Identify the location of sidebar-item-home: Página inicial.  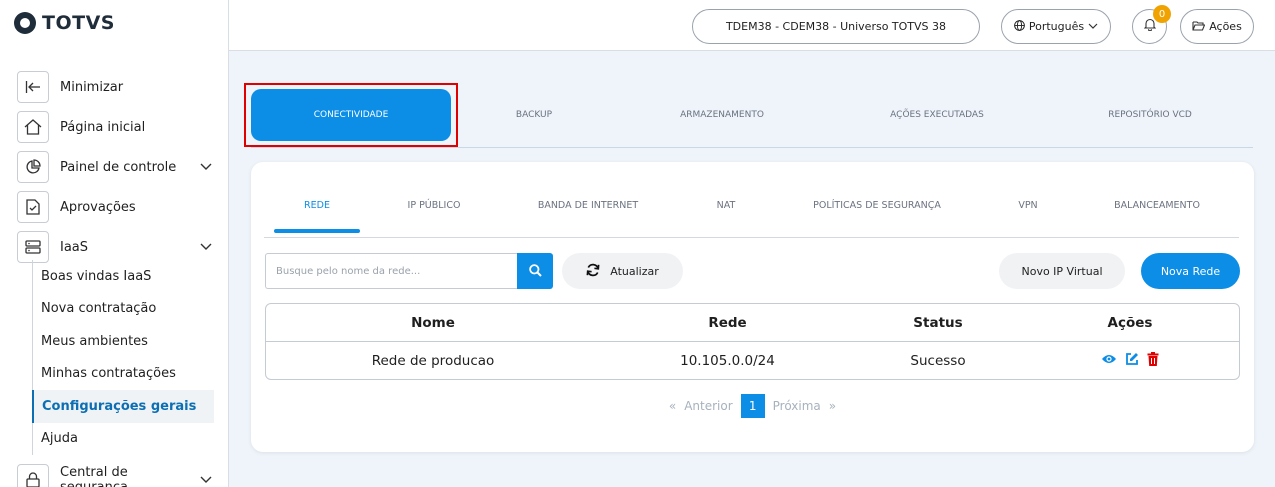
(117, 127).